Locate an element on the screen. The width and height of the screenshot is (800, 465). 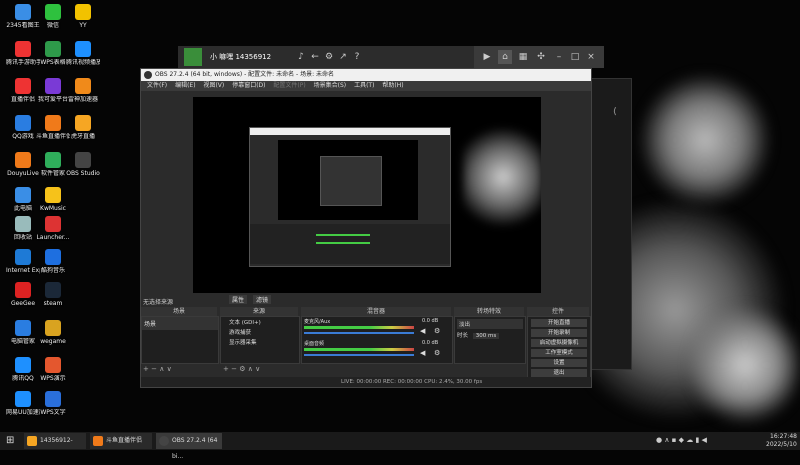
no-source-label: 无选择来源 is located at coordinates (158, 302).